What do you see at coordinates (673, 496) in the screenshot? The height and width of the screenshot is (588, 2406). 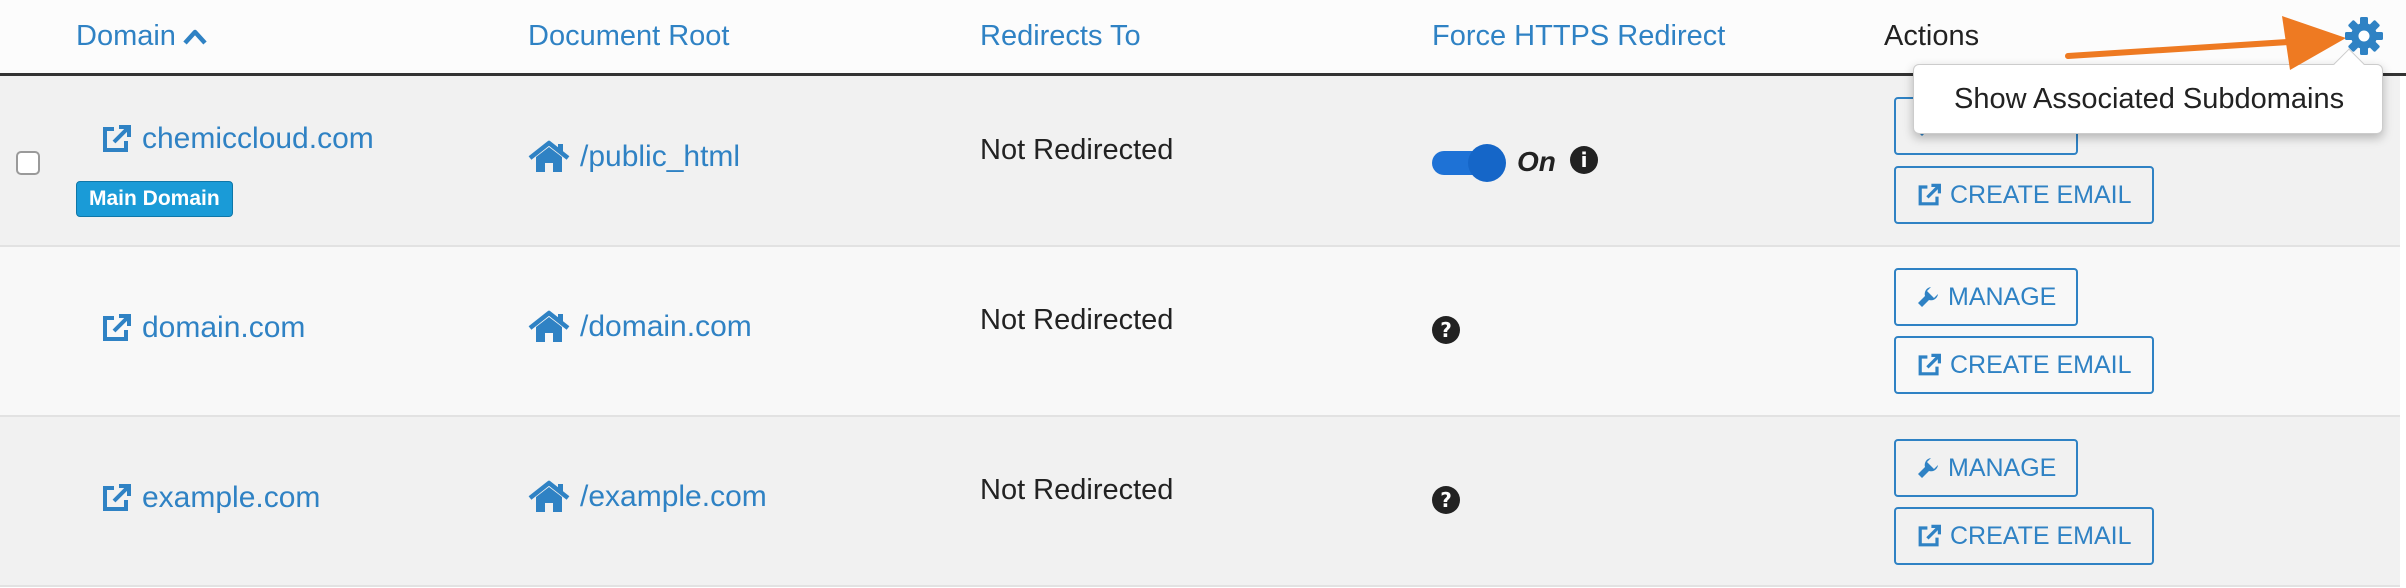 I see `document-root-path: /example.com` at bounding box center [673, 496].